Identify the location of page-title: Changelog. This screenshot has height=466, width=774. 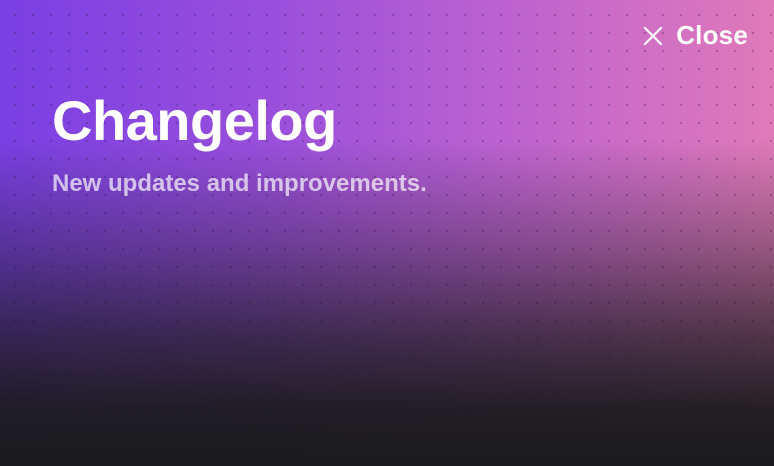
(194, 120).